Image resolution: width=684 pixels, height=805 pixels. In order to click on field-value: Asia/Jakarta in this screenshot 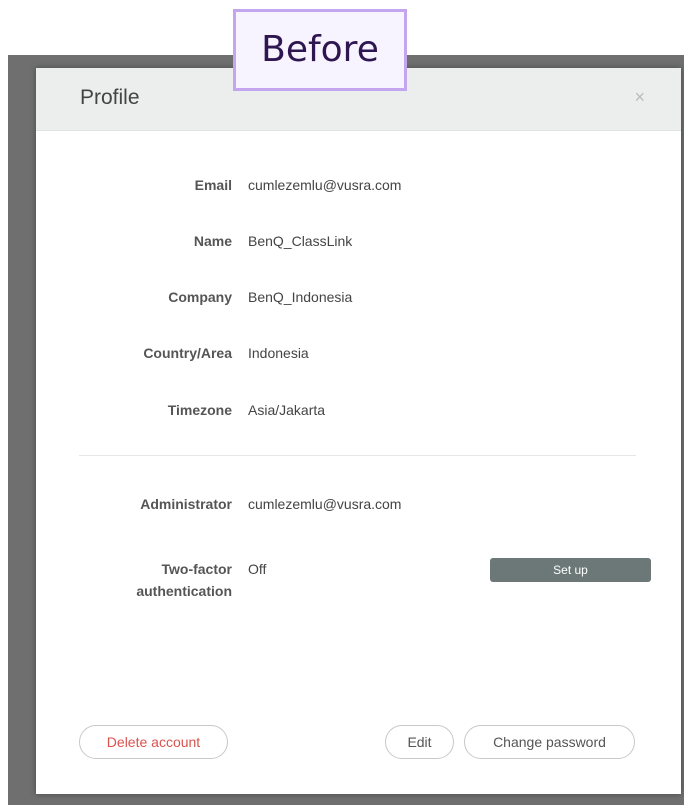, I will do `click(287, 410)`.